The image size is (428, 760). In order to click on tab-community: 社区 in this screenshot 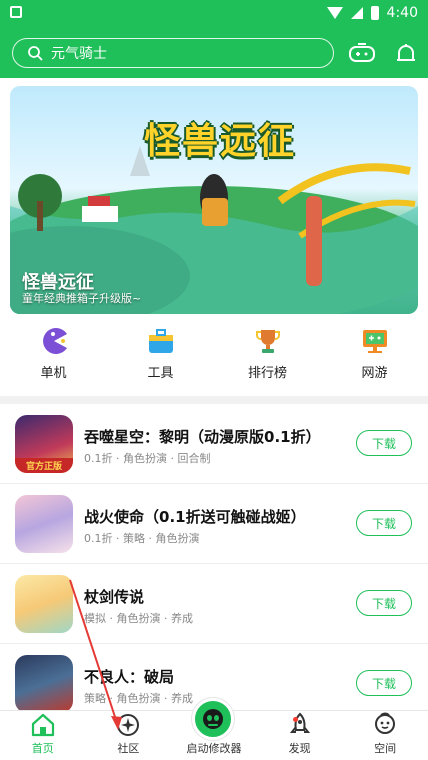, I will do `click(129, 735)`.